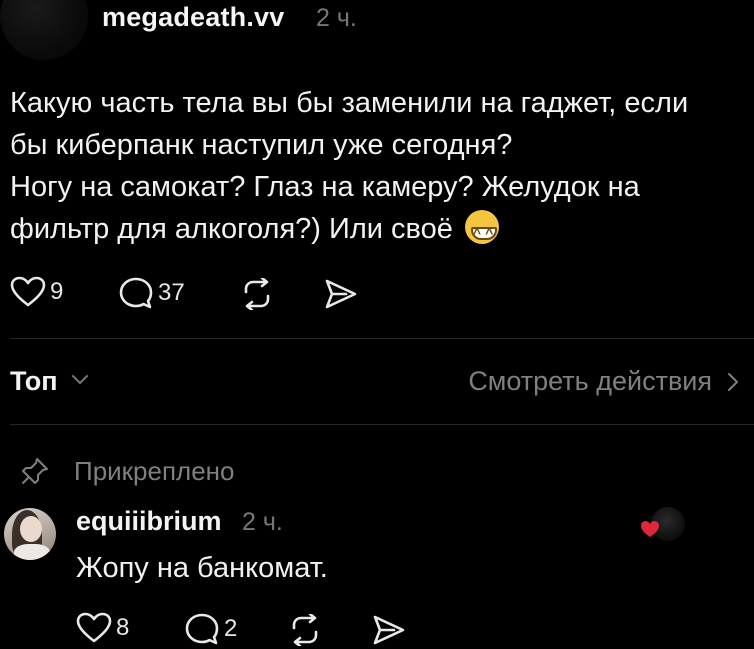 This screenshot has height=649, width=754. I want to click on post-timestamp: 2 ч., so click(336, 18).